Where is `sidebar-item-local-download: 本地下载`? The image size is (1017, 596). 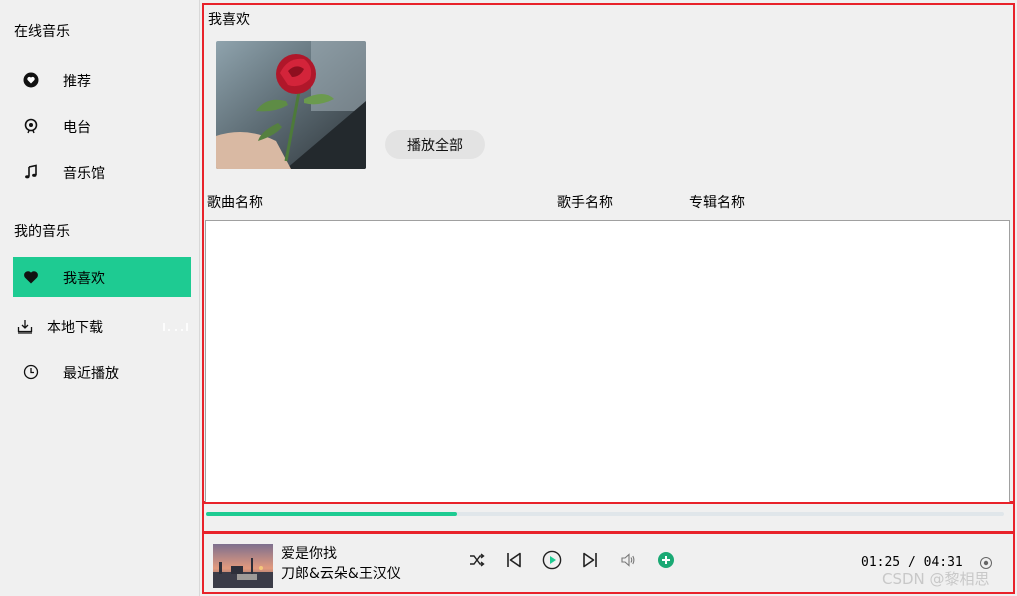
sidebar-item-local-download: 本地下载 is located at coordinates (102, 326).